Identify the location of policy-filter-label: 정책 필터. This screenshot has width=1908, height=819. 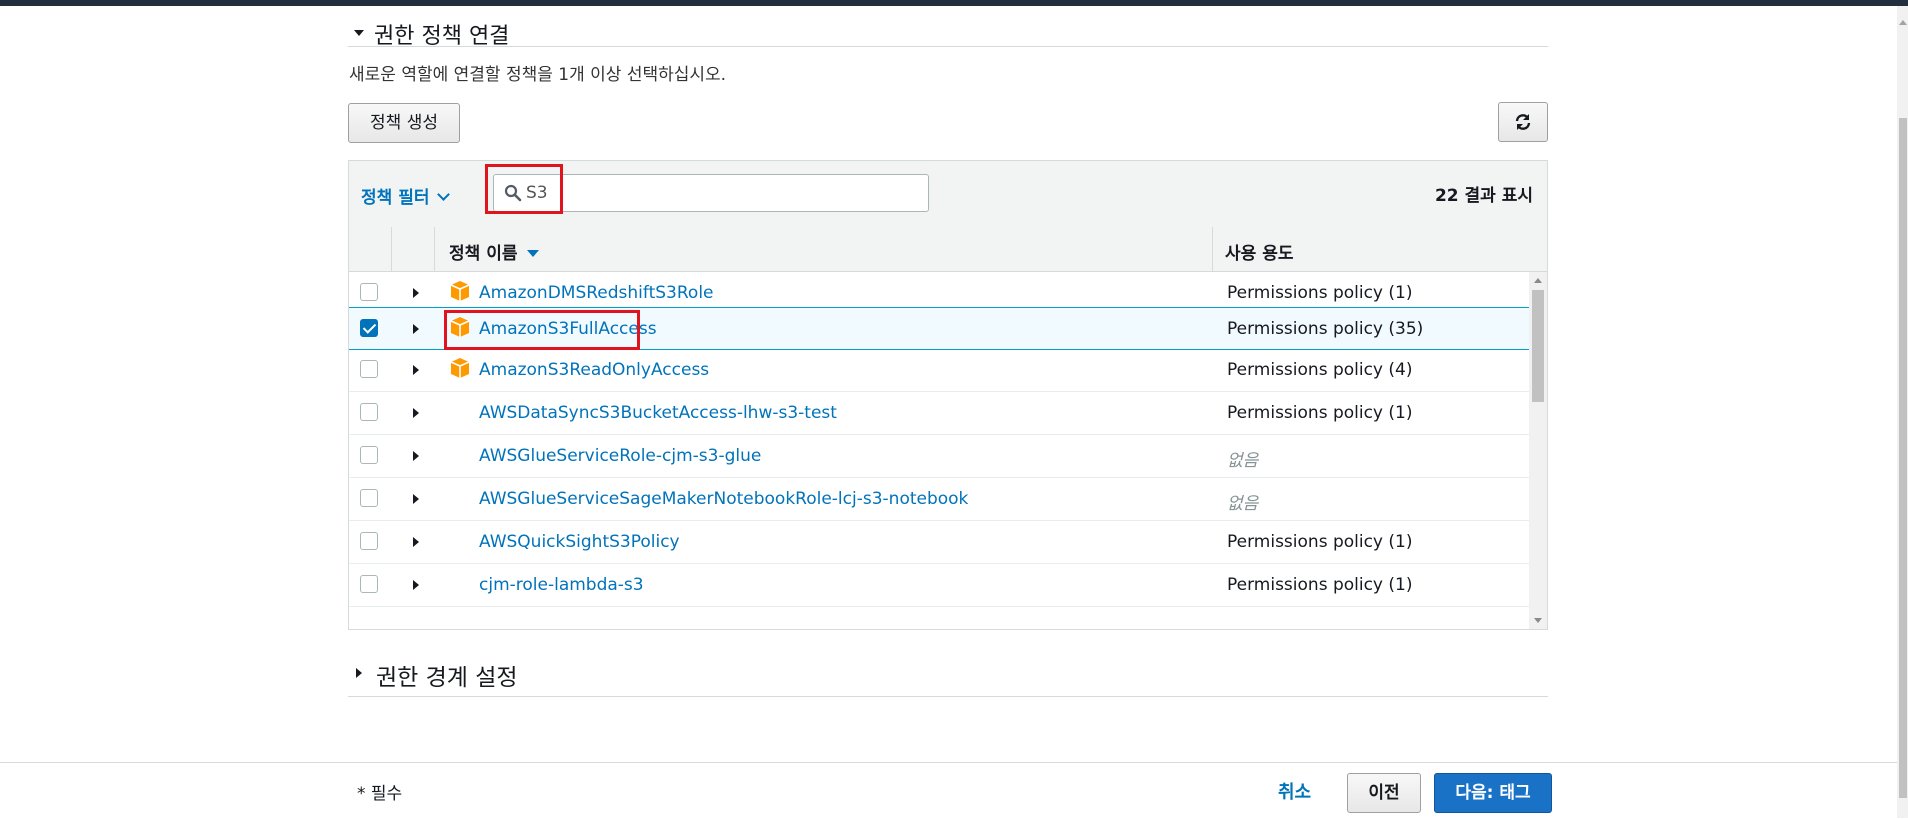
(395, 198).